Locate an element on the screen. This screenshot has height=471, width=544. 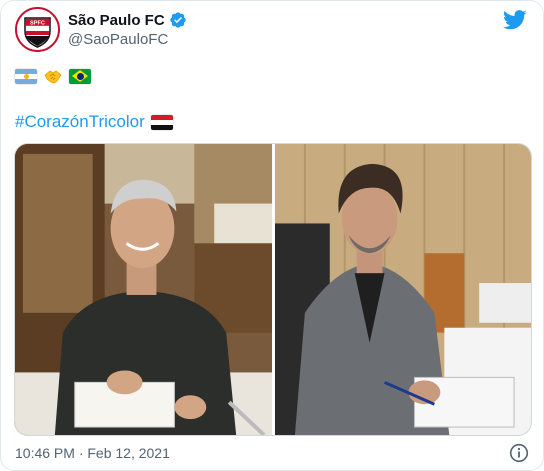
handshake-emoji-icon is located at coordinates (53, 77).